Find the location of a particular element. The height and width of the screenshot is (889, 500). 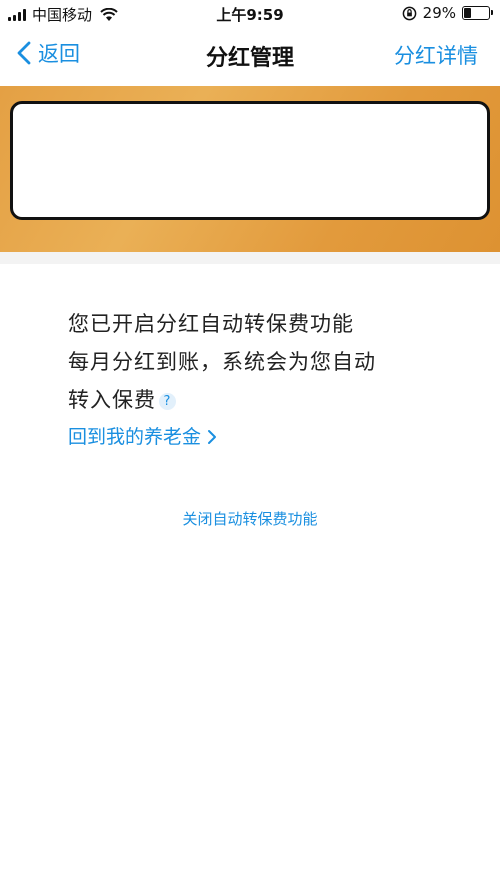

chevron-right-icon is located at coordinates (212, 437).